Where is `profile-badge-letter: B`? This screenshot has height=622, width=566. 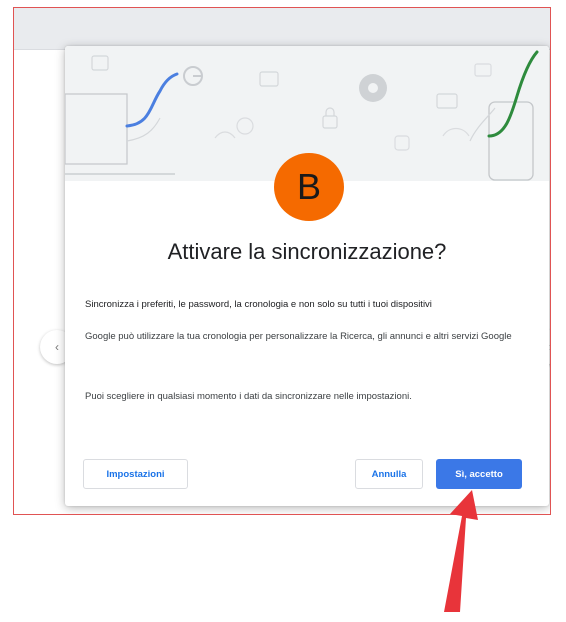 profile-badge-letter: B is located at coordinates (308, 186).